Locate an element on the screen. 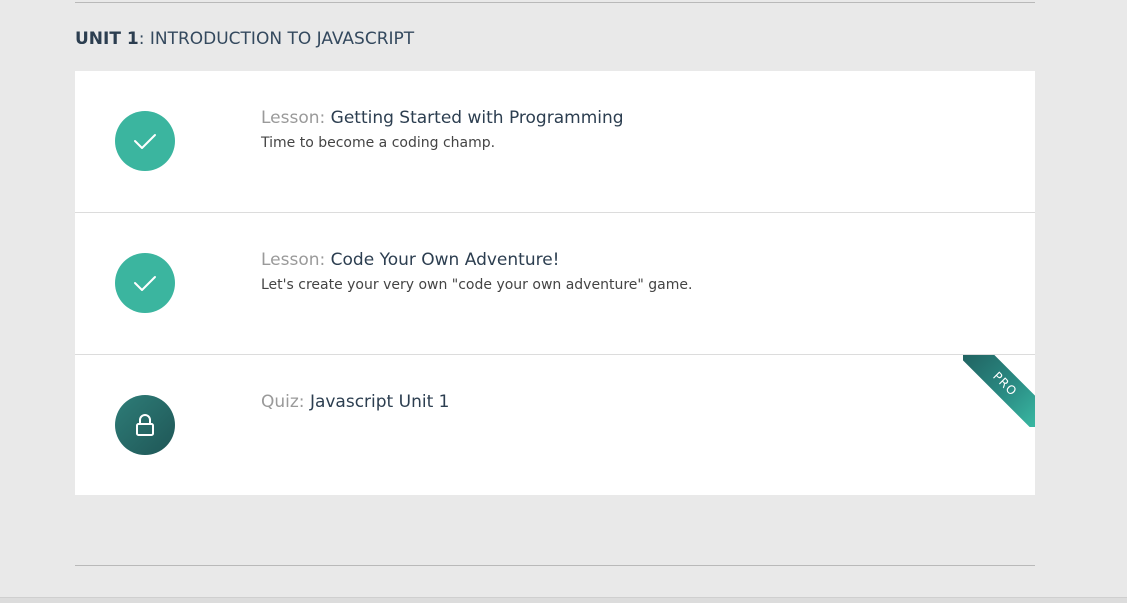 The height and width of the screenshot is (603, 1127). lesson-title: Lesson: Getting Started with Programming is located at coordinates (442, 118).